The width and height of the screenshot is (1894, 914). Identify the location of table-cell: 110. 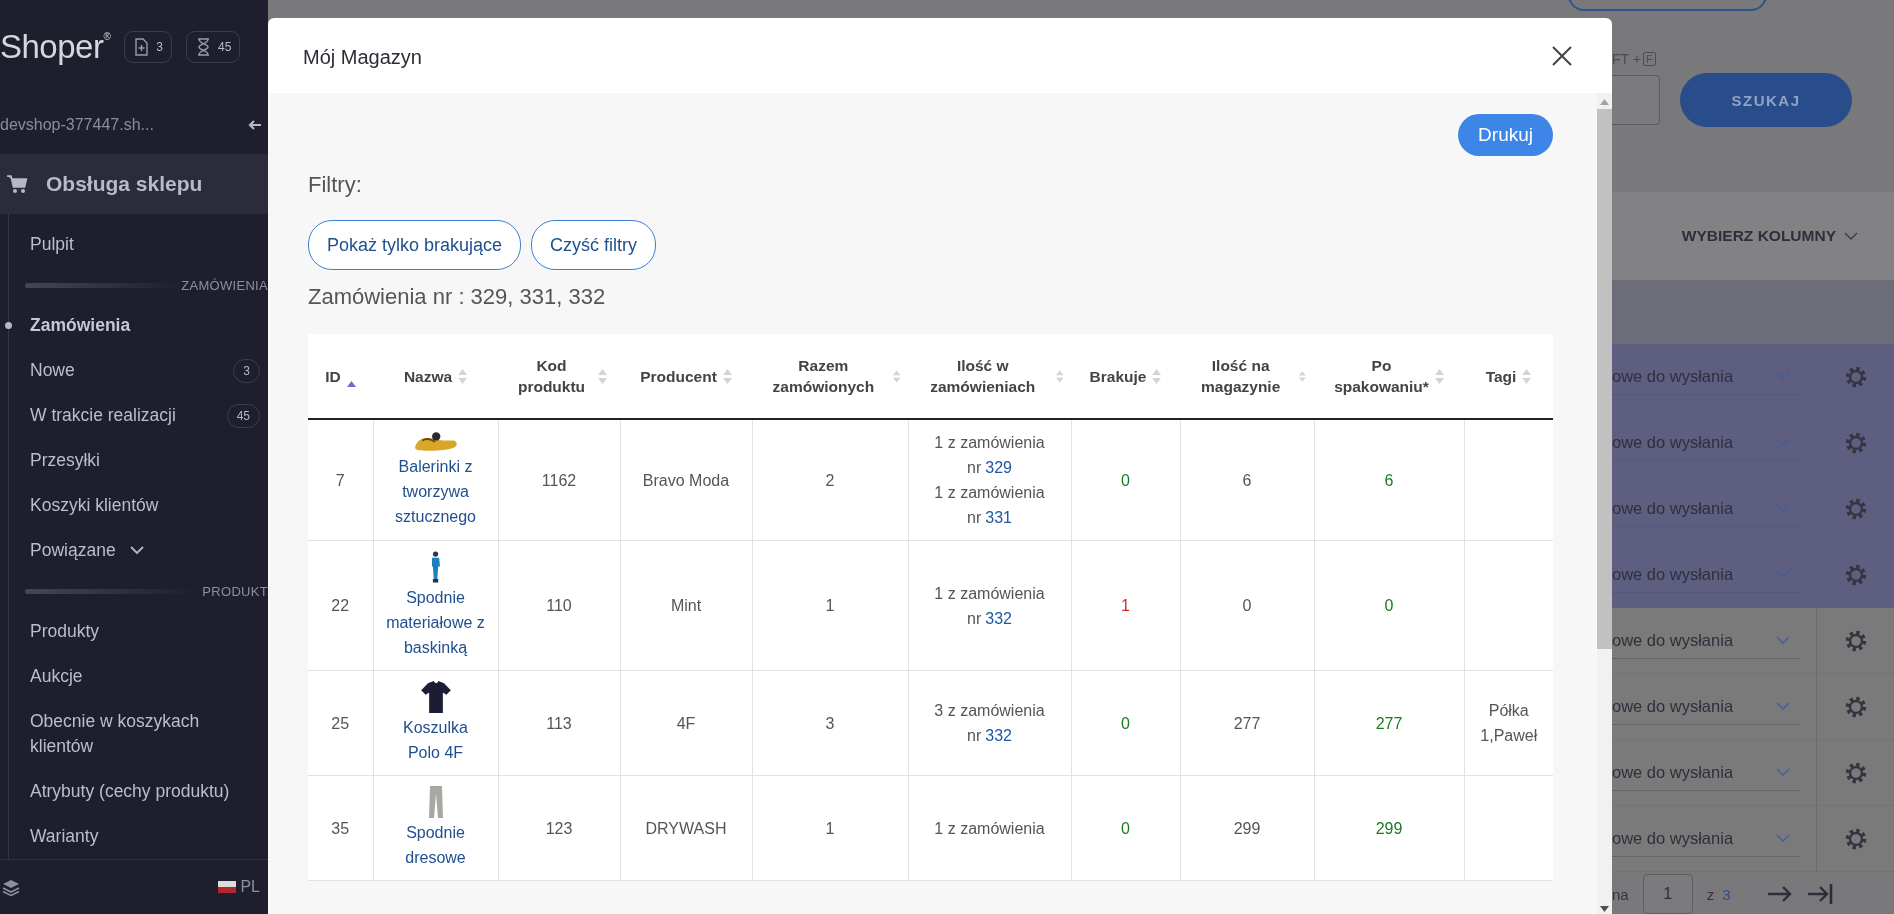
(559, 605).